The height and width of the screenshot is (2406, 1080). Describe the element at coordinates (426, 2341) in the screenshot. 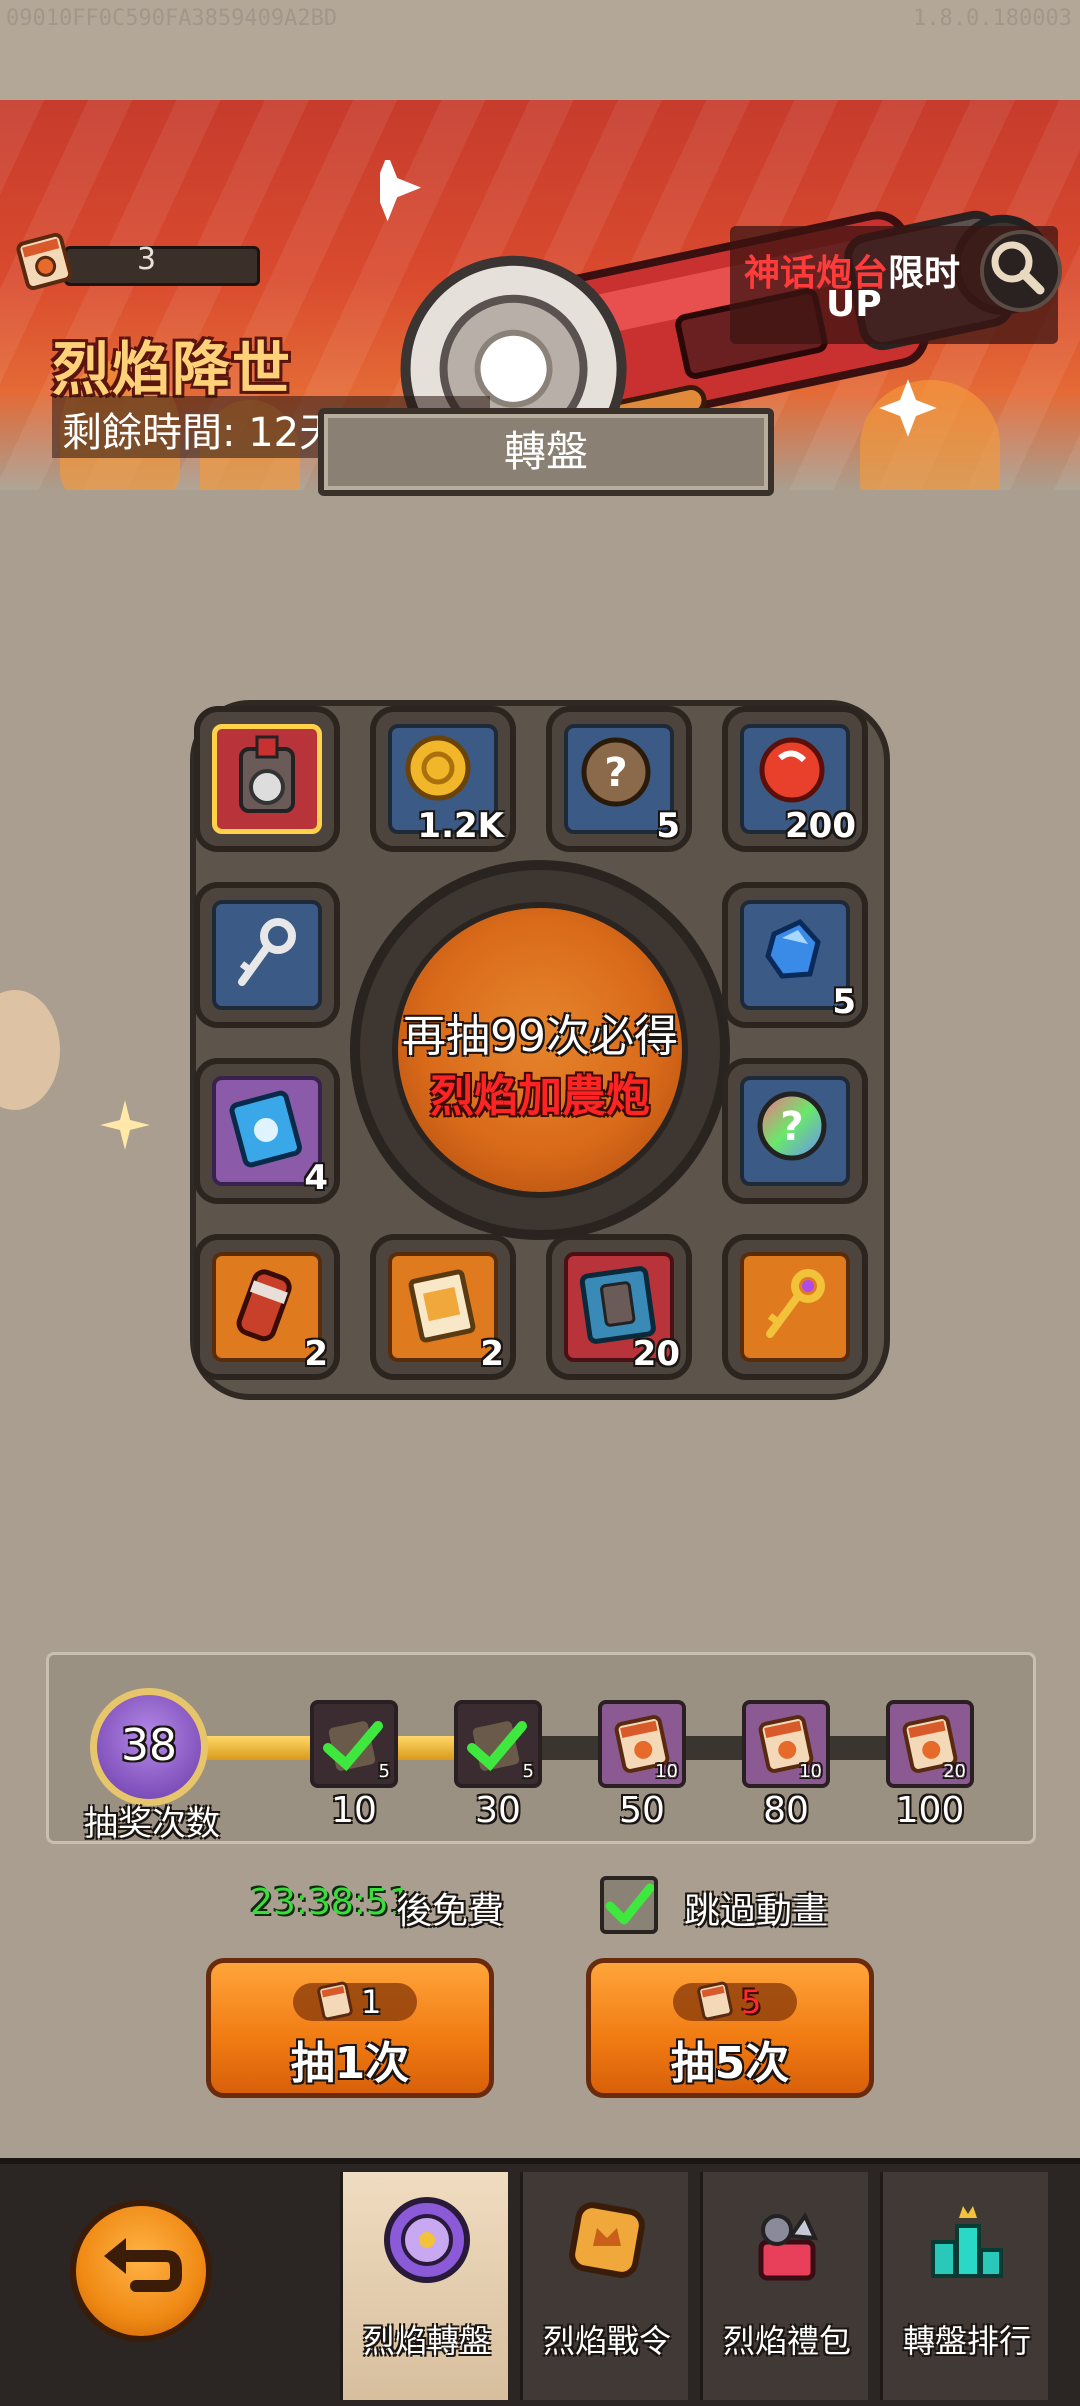

I see `tab-label: 烈焰轉盤` at that location.